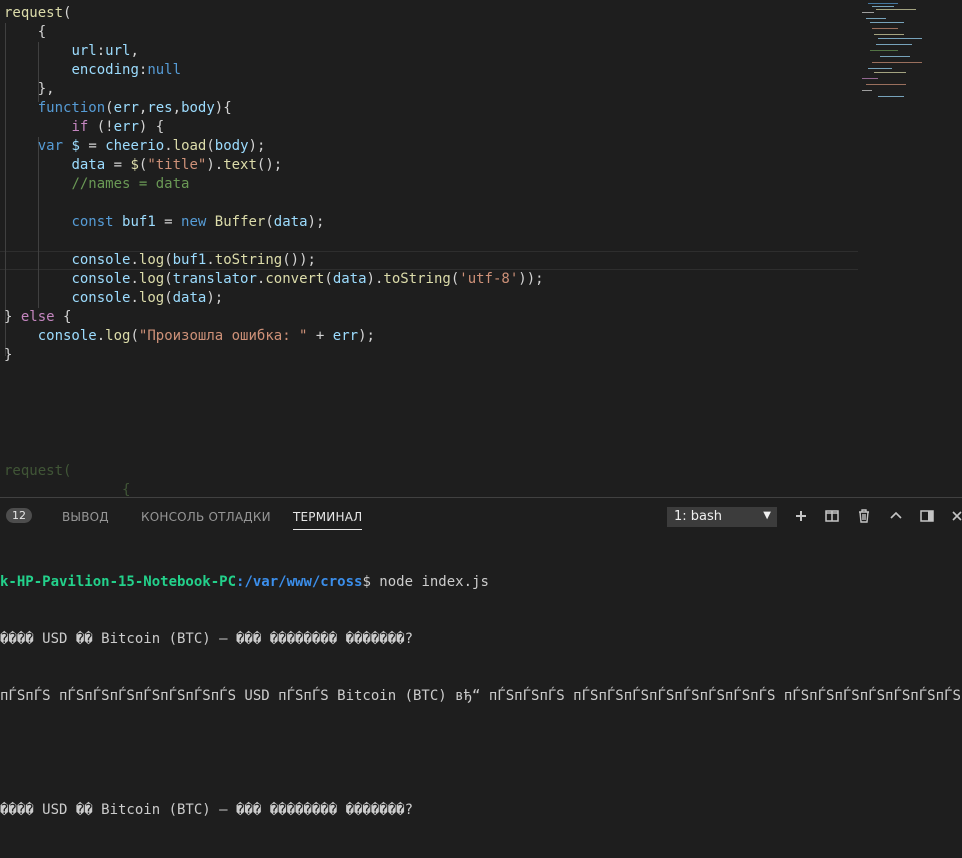  I want to click on code-token: //names = data, so click(130, 184).